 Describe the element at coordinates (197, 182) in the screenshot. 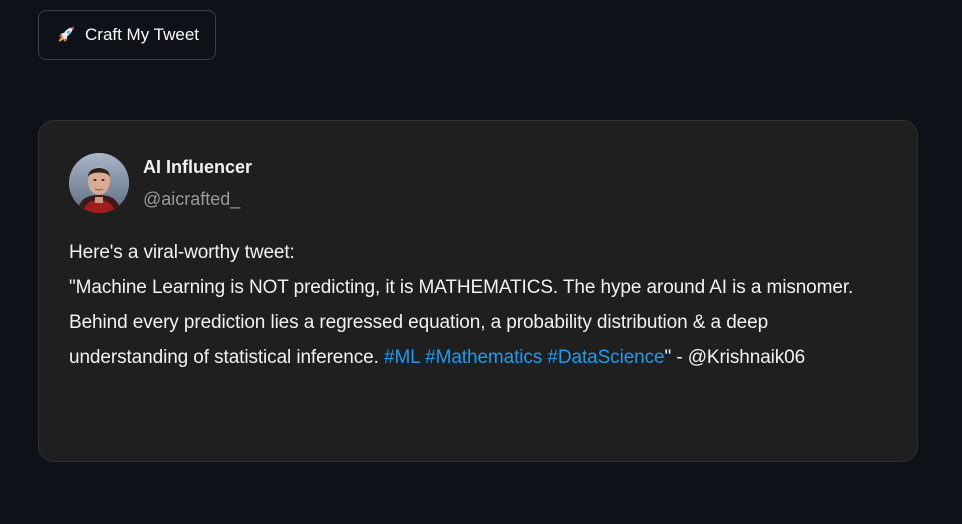

I see `author-info: AI Influencer @aicrafted_` at that location.